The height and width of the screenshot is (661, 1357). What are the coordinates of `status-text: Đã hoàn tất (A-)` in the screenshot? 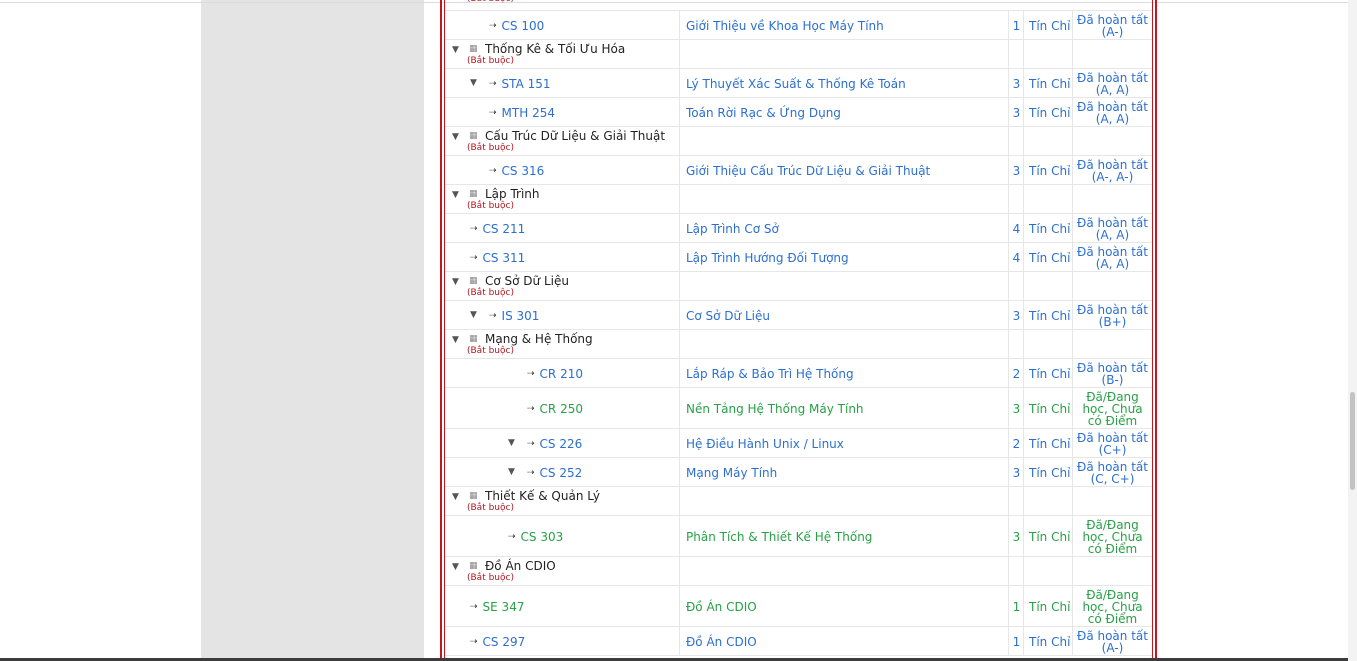 It's located at (1112, 25).